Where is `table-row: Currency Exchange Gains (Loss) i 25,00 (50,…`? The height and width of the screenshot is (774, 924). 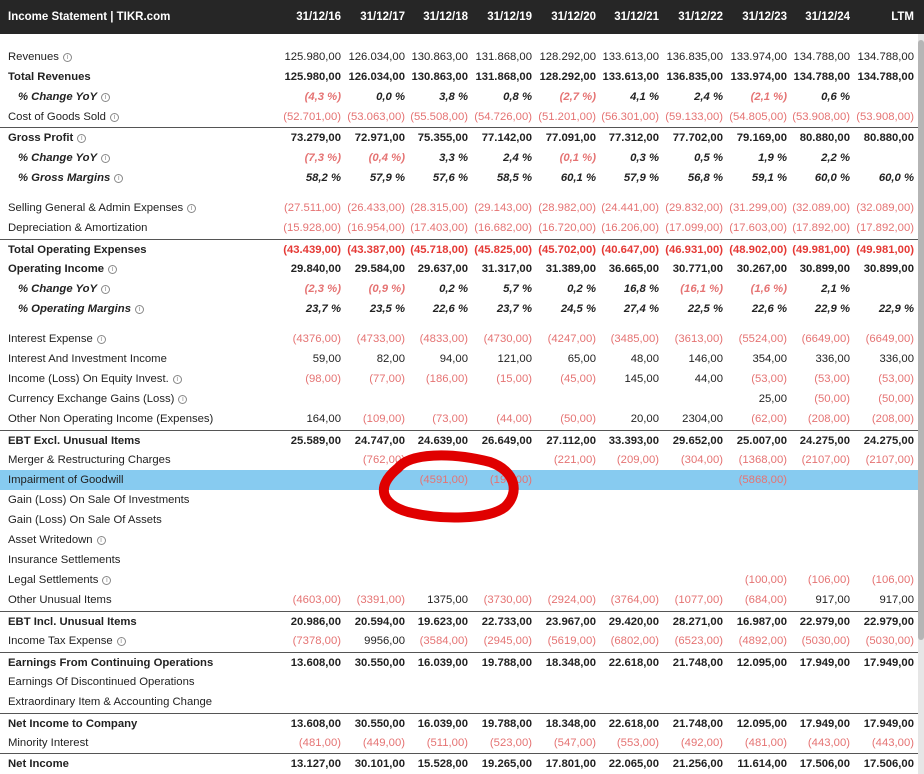
table-row: Currency Exchange Gains (Loss) i 25,00 (50,… is located at coordinates (462, 399).